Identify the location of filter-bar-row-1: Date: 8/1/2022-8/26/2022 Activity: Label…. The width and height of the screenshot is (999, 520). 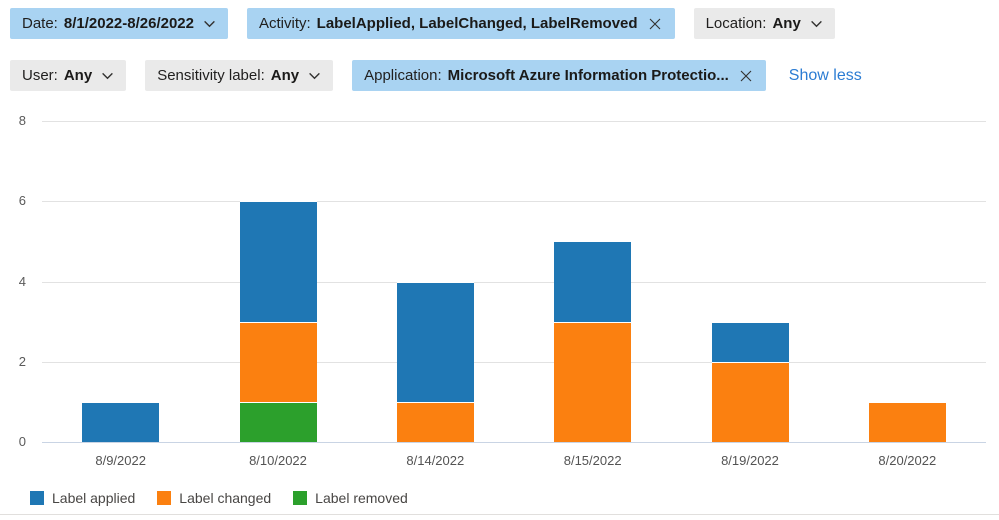
(422, 23).